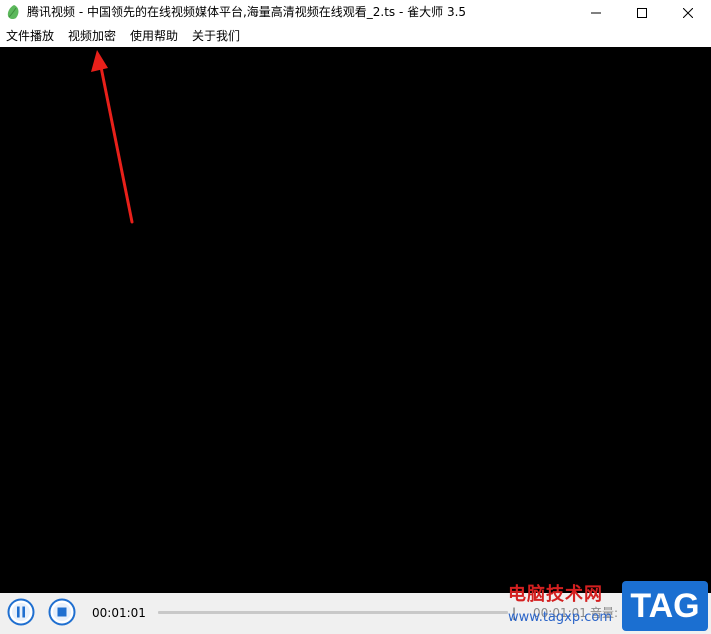 The height and width of the screenshot is (634, 711). I want to click on close-button, so click(688, 12).